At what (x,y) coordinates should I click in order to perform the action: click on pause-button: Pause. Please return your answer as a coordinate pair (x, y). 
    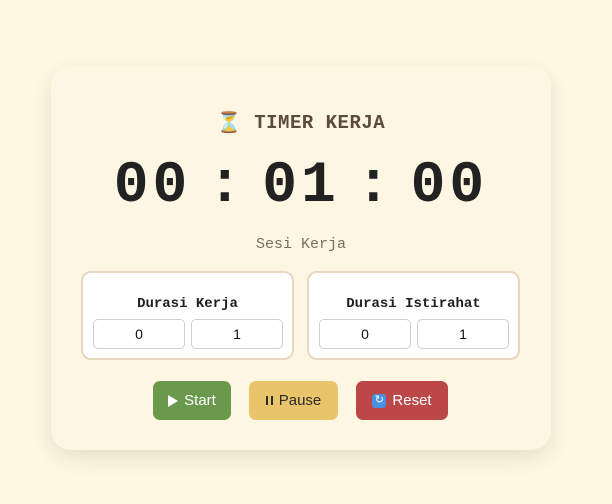
    Looking at the image, I should click on (293, 400).